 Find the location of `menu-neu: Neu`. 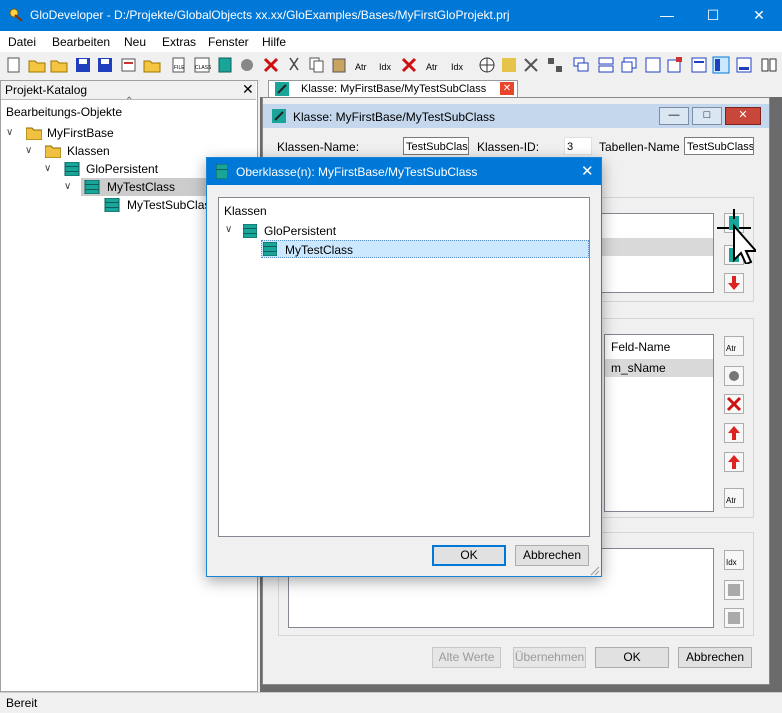

menu-neu: Neu is located at coordinates (135, 42).